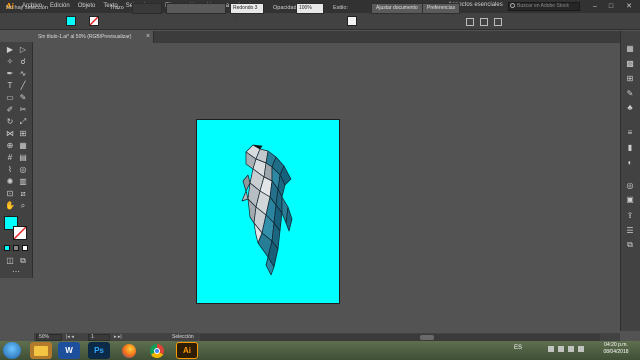  I want to click on free-transform-icon: ⊞, so click(23, 134).